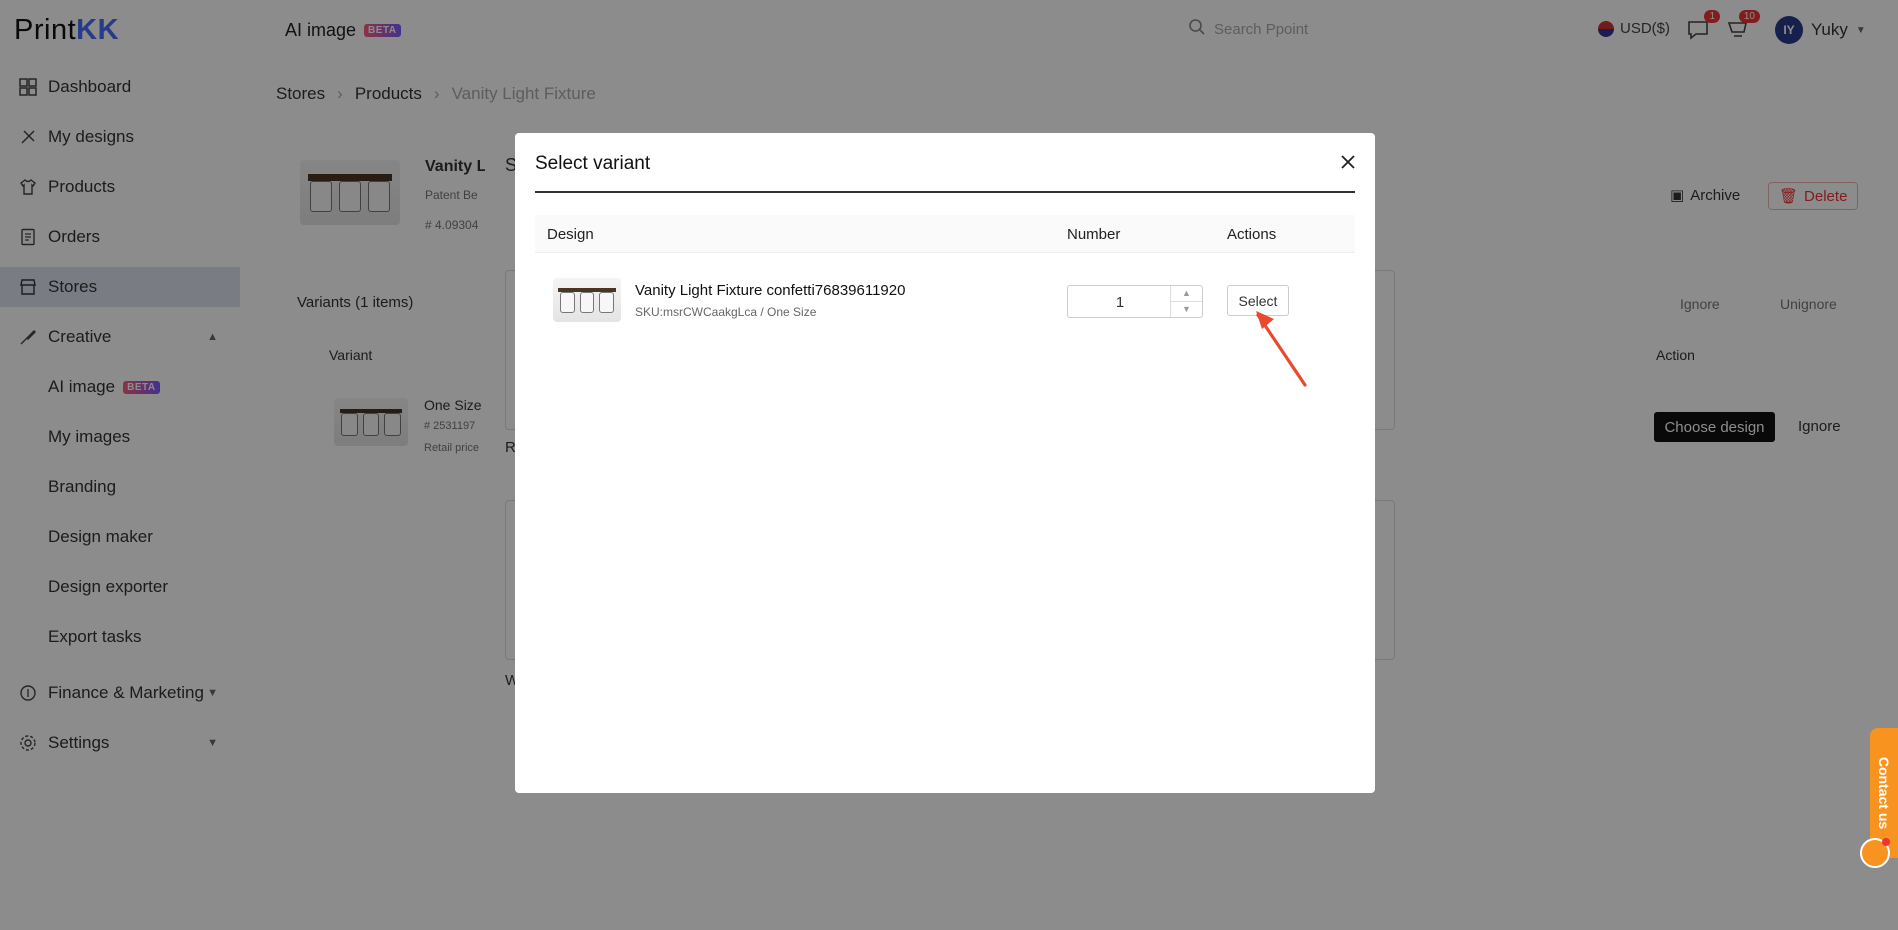 The image size is (1898, 930). Describe the element at coordinates (1186, 310) in the screenshot. I see `decrement-button: ▼` at that location.